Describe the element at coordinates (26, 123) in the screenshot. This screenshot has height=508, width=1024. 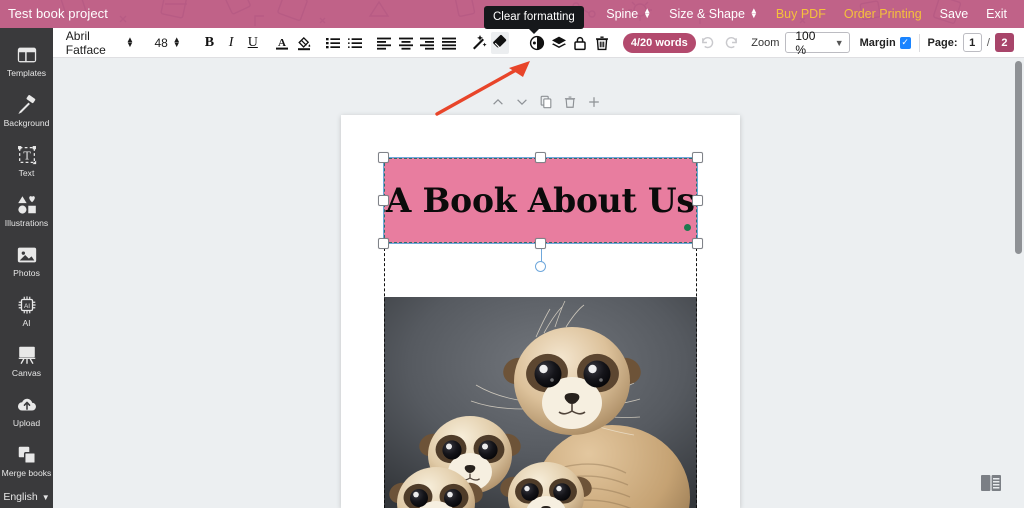
I see `sidebar-label-background: Background` at that location.